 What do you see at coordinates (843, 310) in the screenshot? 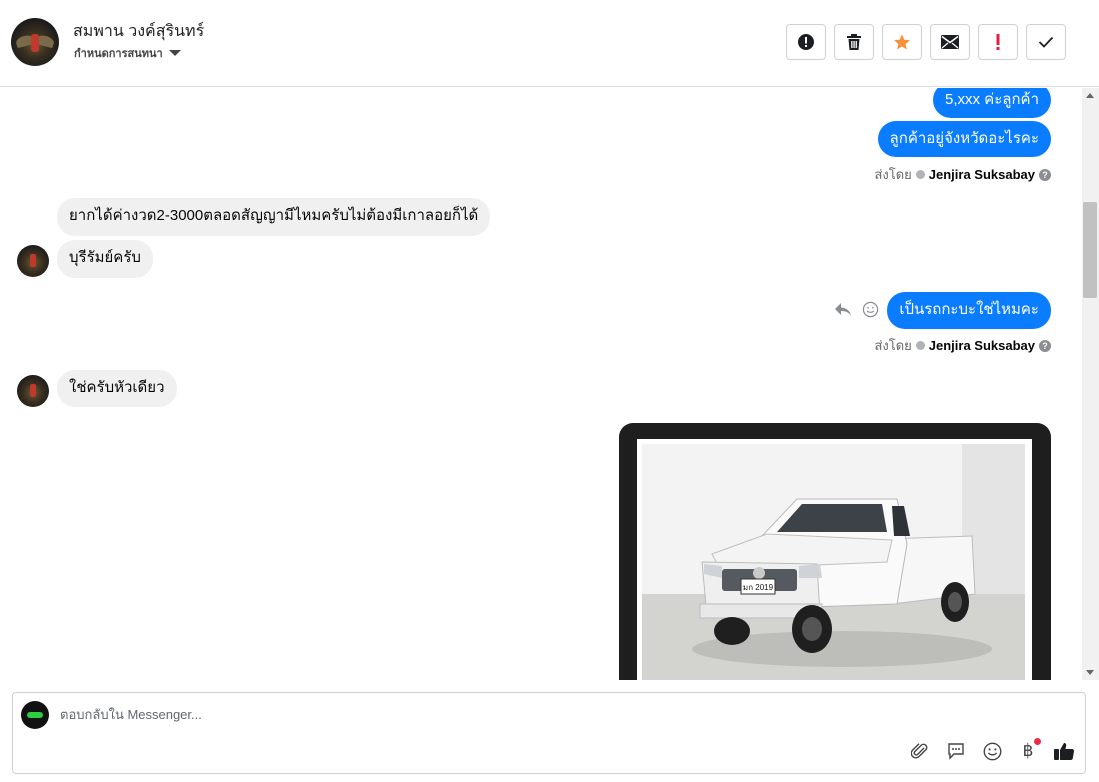
I see `reply-icon` at bounding box center [843, 310].